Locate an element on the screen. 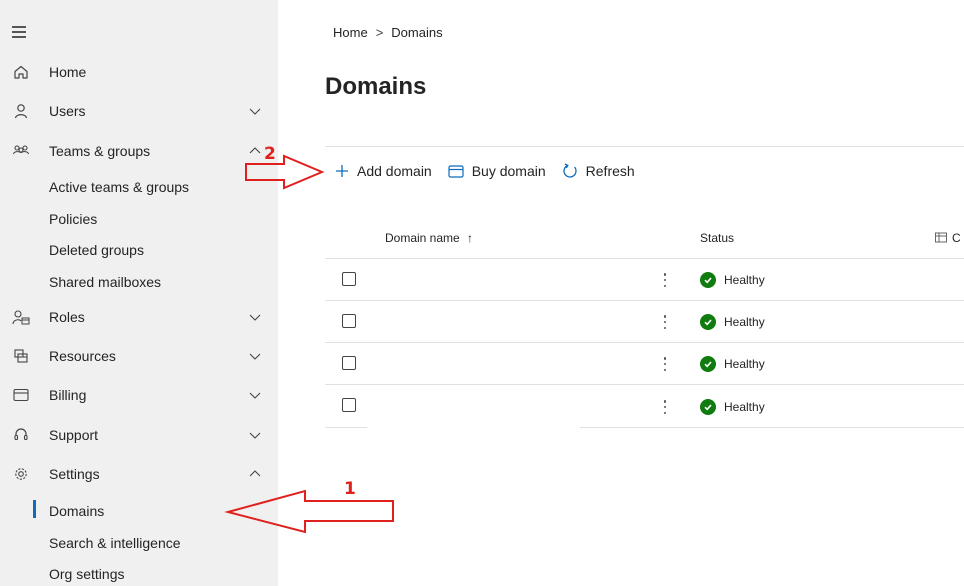 The image size is (964, 586). nav-label: Teams & groups is located at coordinates (100, 151).